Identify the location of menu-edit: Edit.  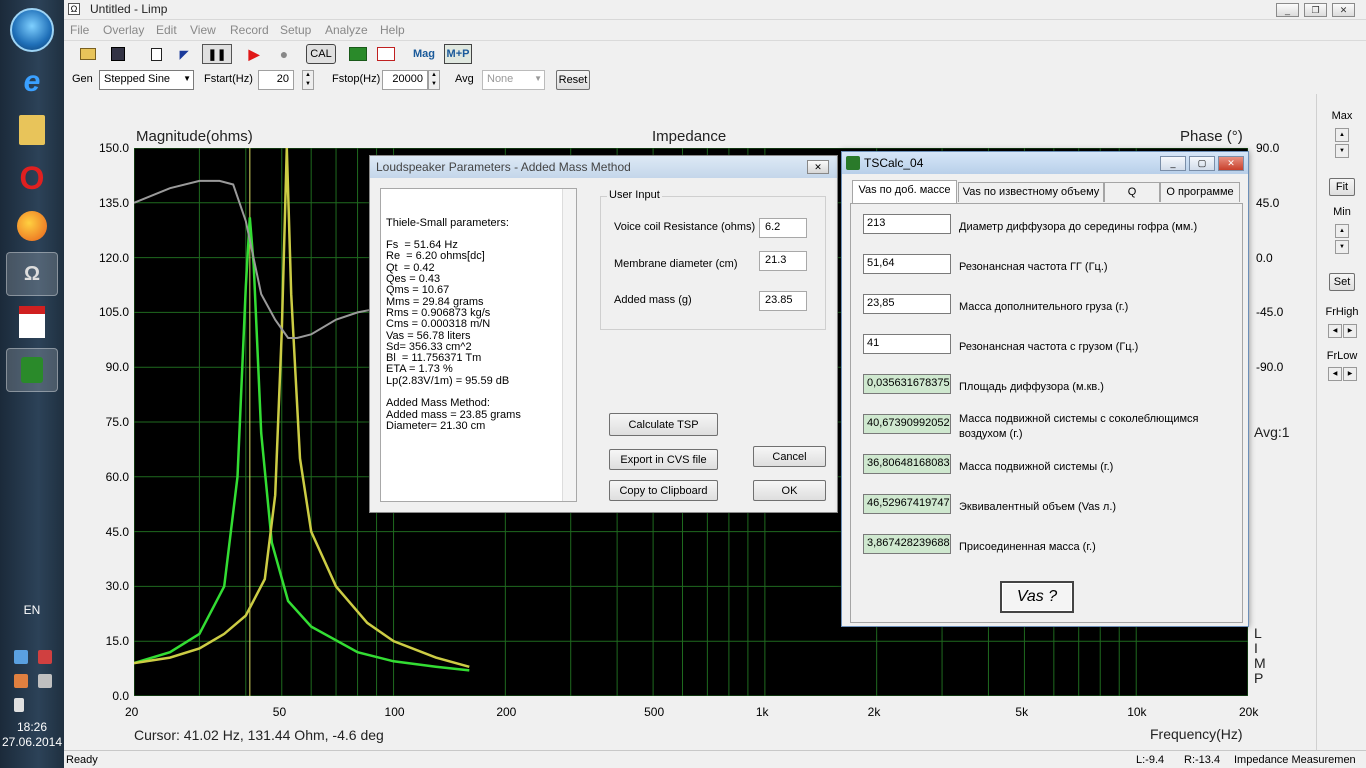
(166, 30).